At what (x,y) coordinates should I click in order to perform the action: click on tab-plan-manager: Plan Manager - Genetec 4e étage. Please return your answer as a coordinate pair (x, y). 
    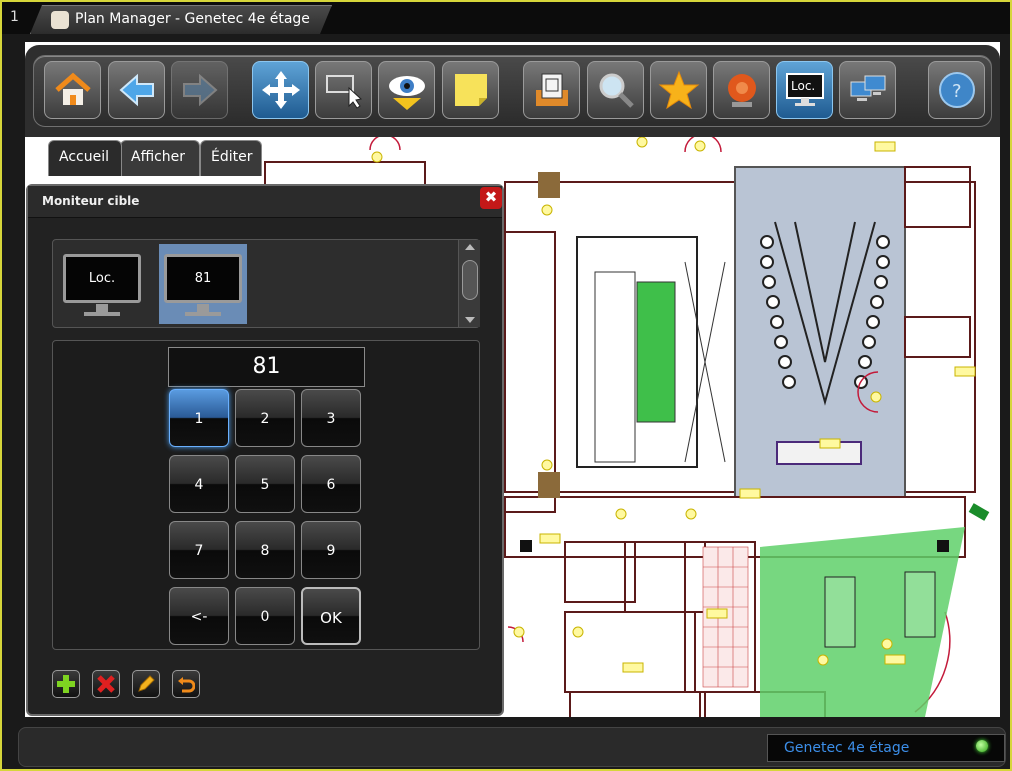
    Looking at the image, I should click on (181, 19).